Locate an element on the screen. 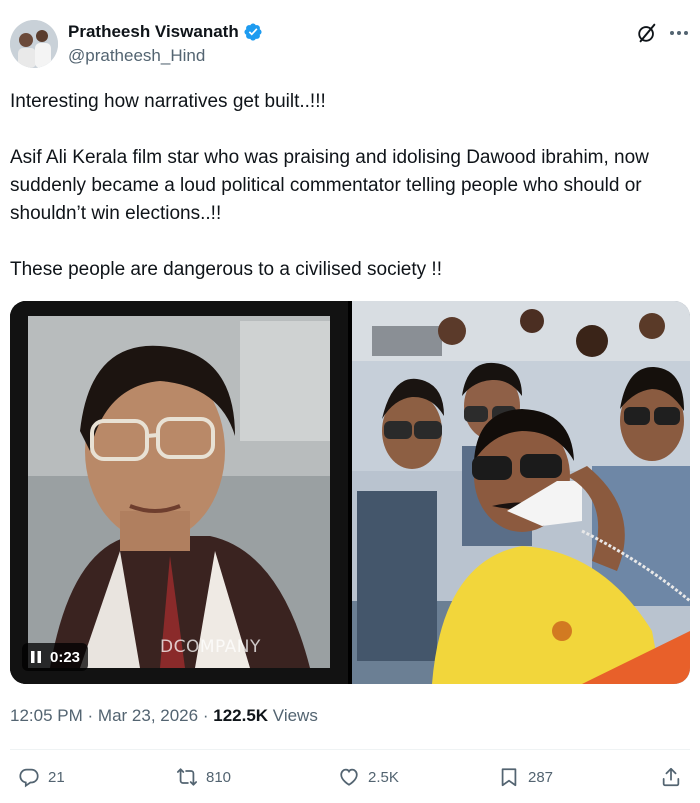  author-display-name: Pratheesh Viswanath is located at coordinates (153, 32).